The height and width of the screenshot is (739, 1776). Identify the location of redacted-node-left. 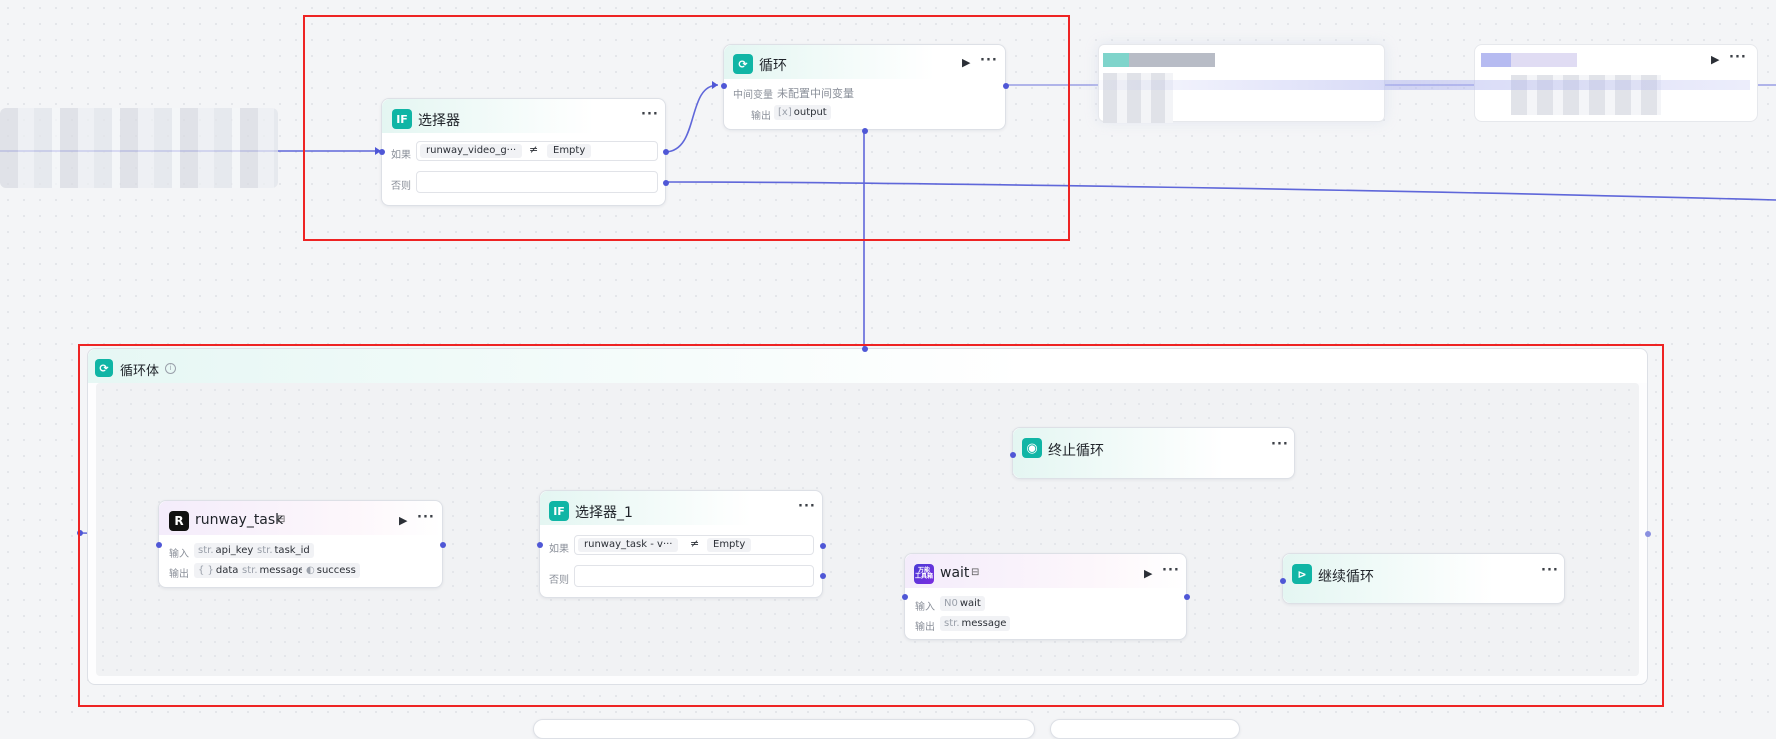
(139, 148).